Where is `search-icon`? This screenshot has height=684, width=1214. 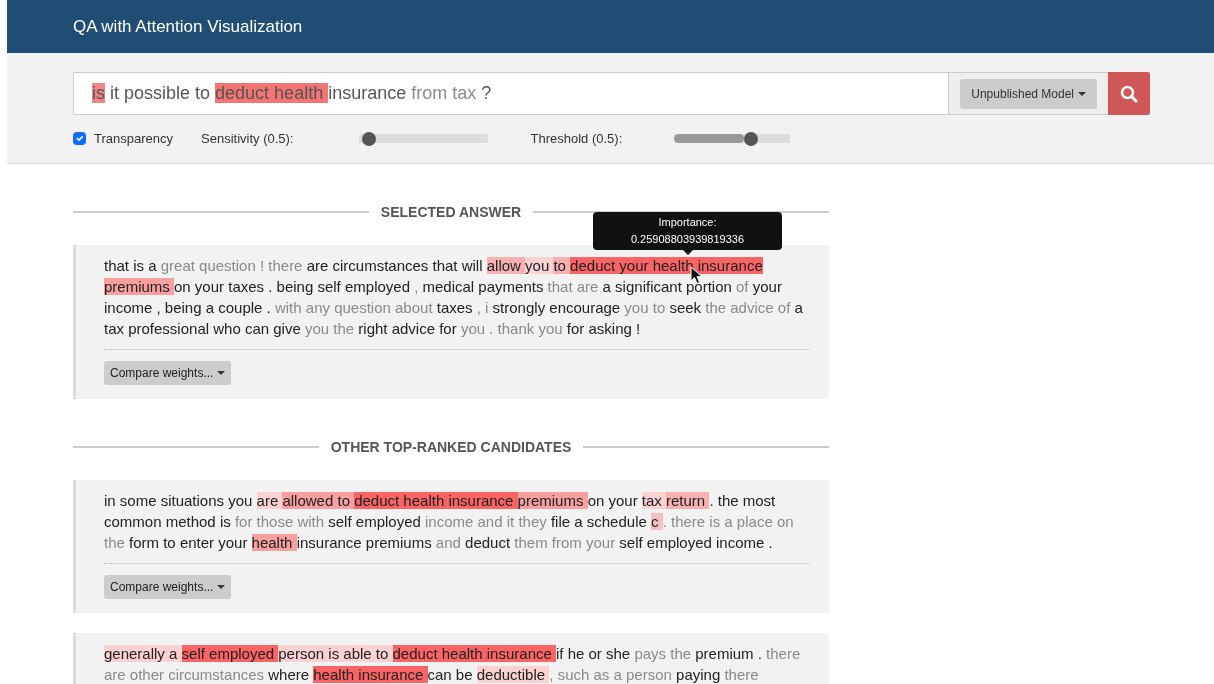
search-icon is located at coordinates (1129, 93).